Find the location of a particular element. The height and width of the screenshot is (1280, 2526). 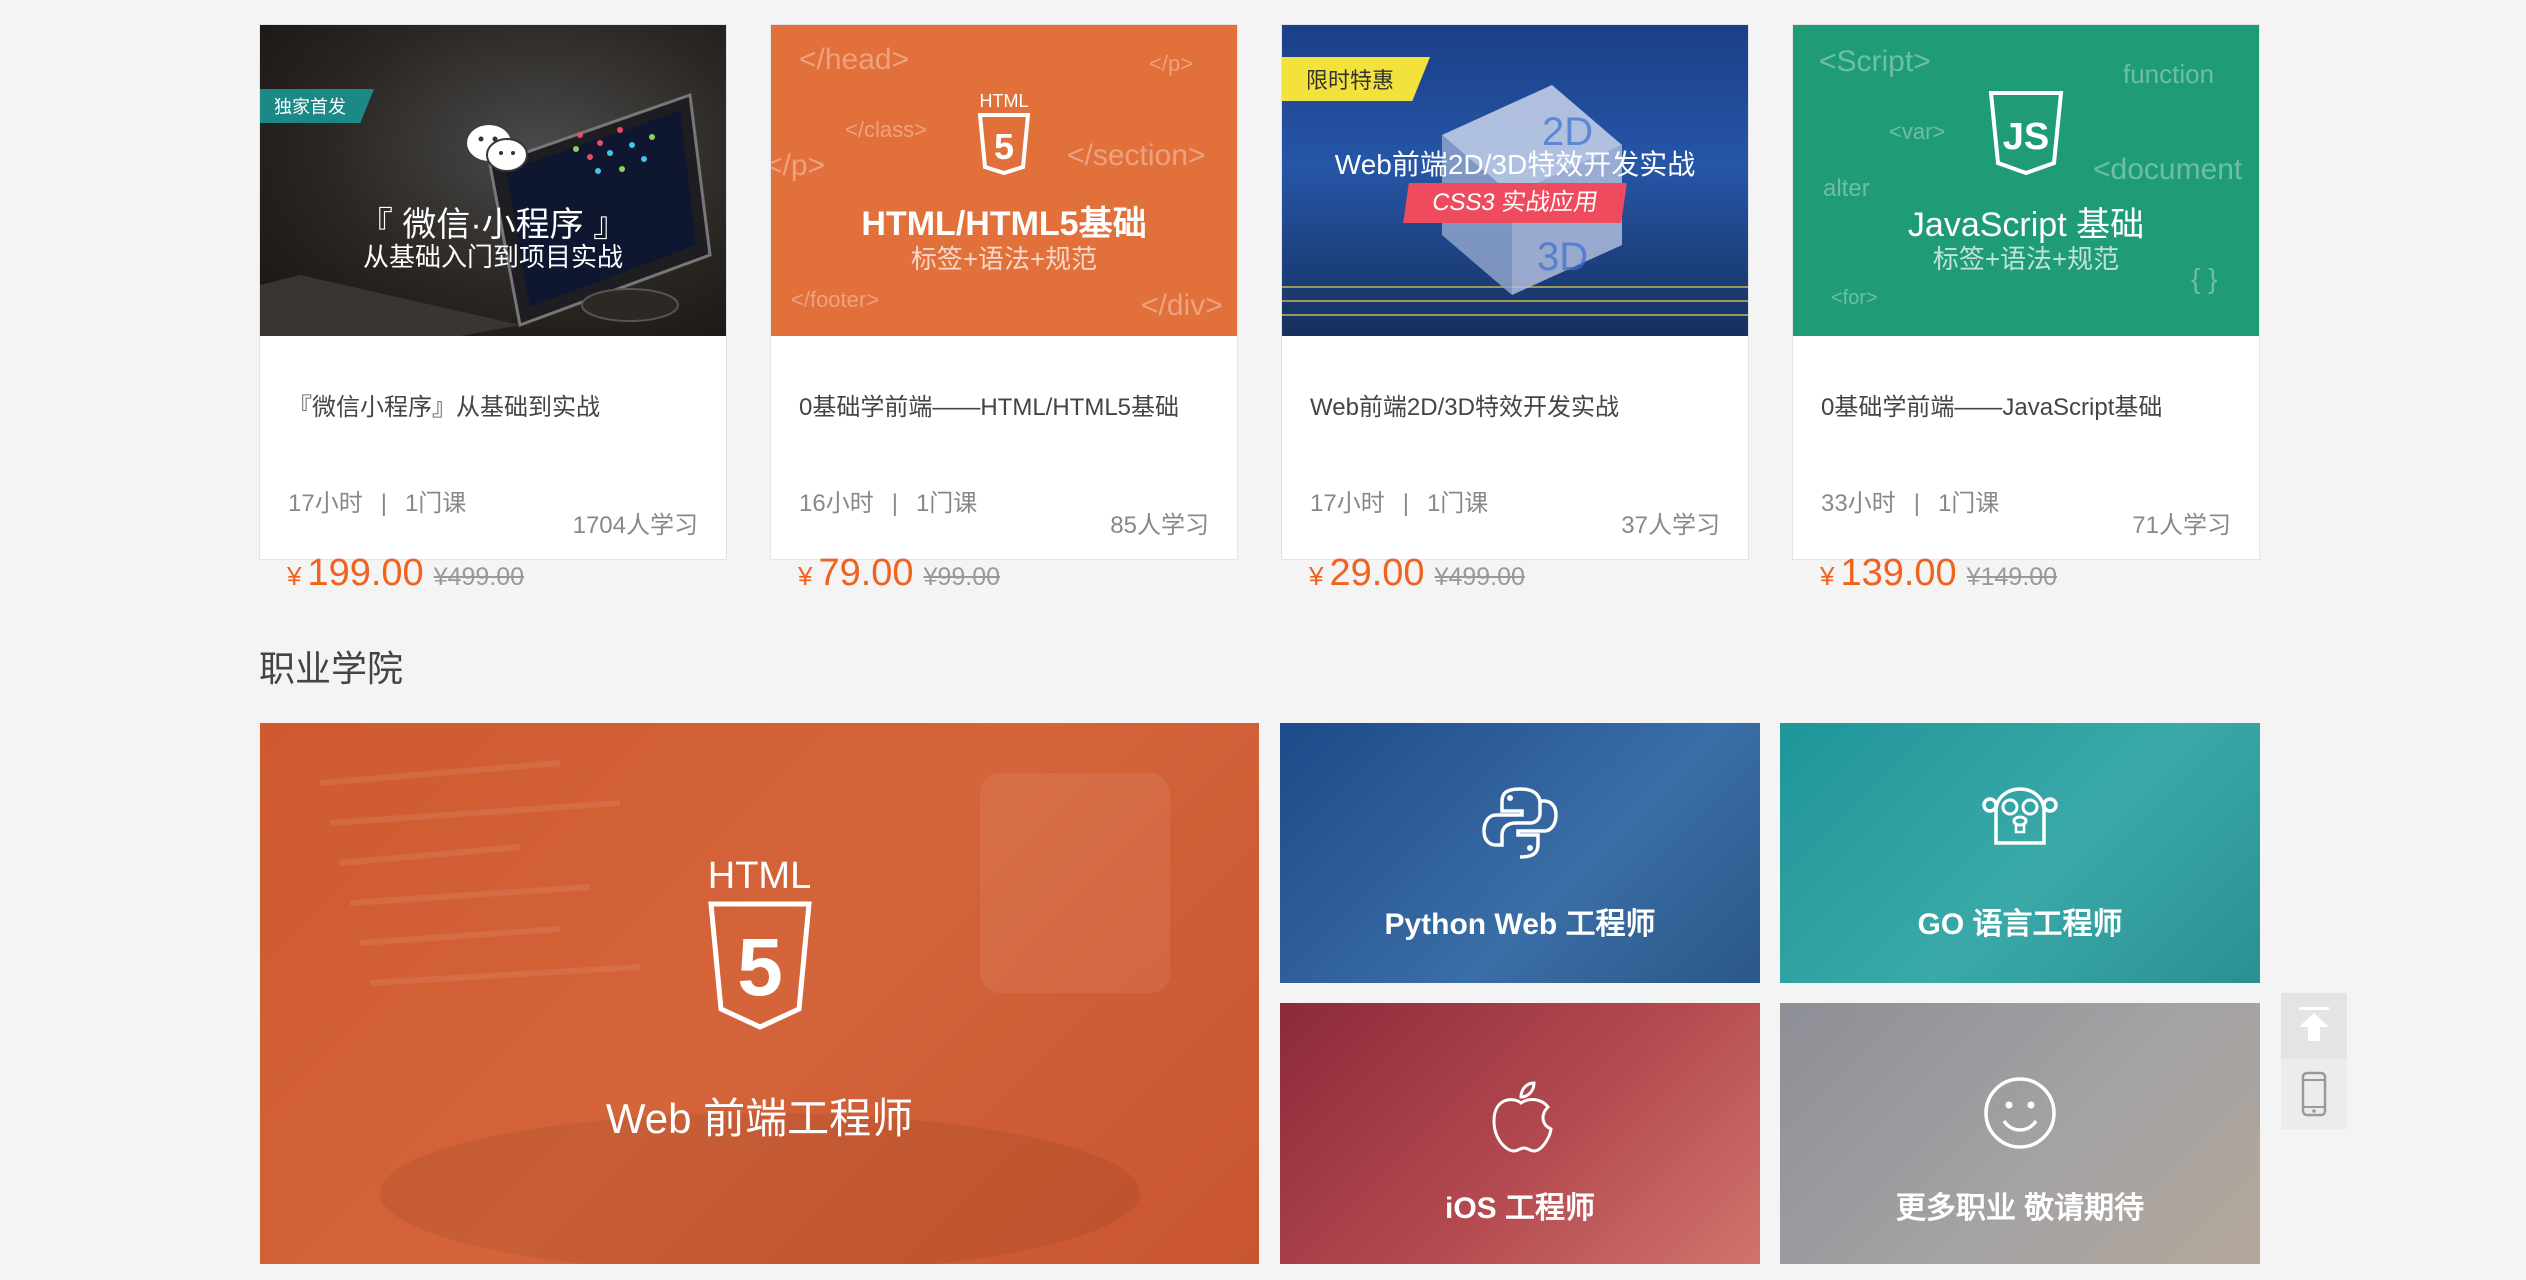

current-price: 29.00 is located at coordinates (1377, 573).